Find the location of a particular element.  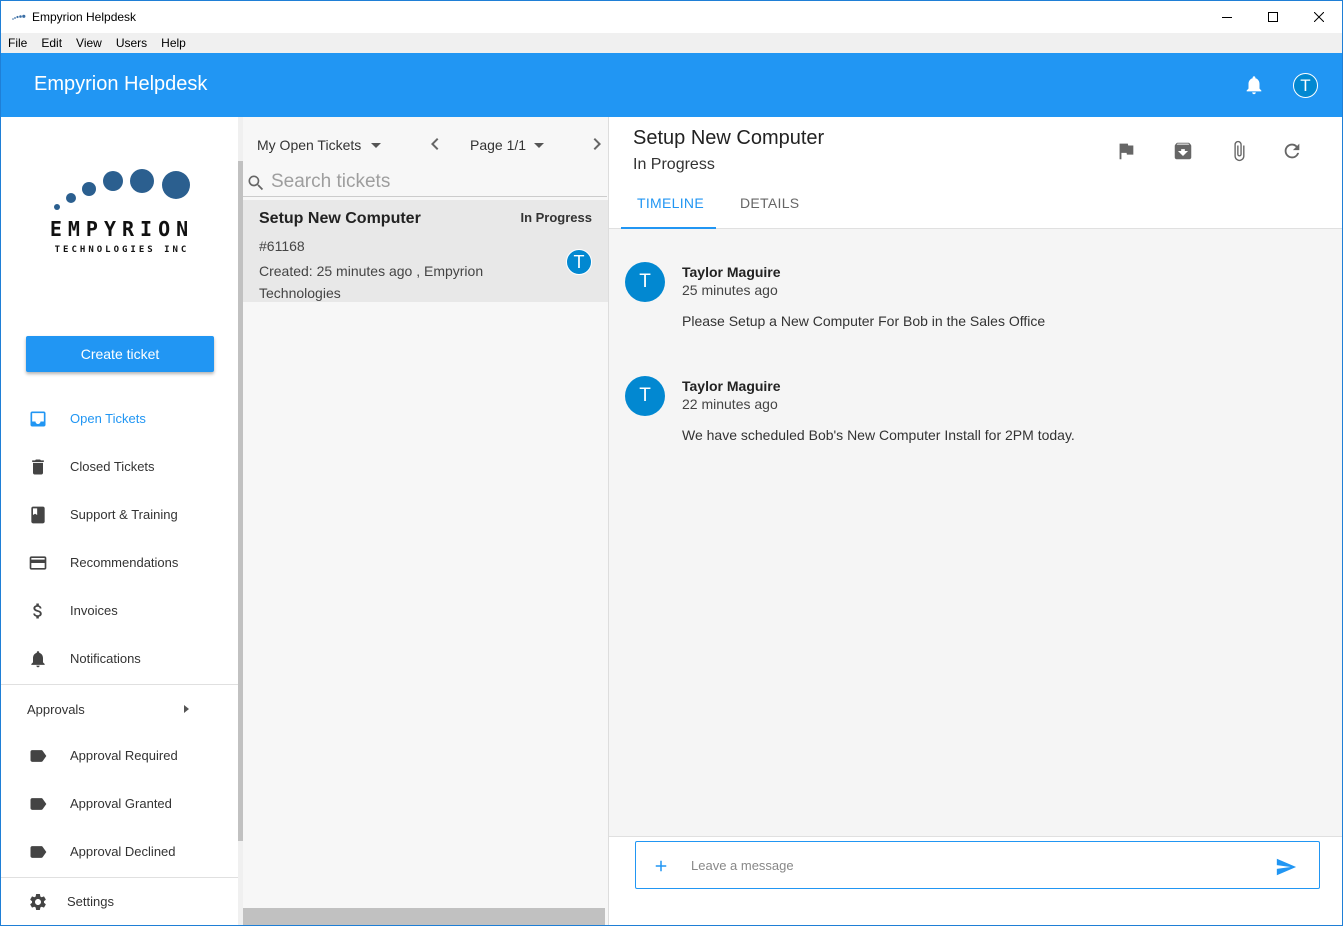

entry-author: Taylor Maguire is located at coordinates (731, 272).